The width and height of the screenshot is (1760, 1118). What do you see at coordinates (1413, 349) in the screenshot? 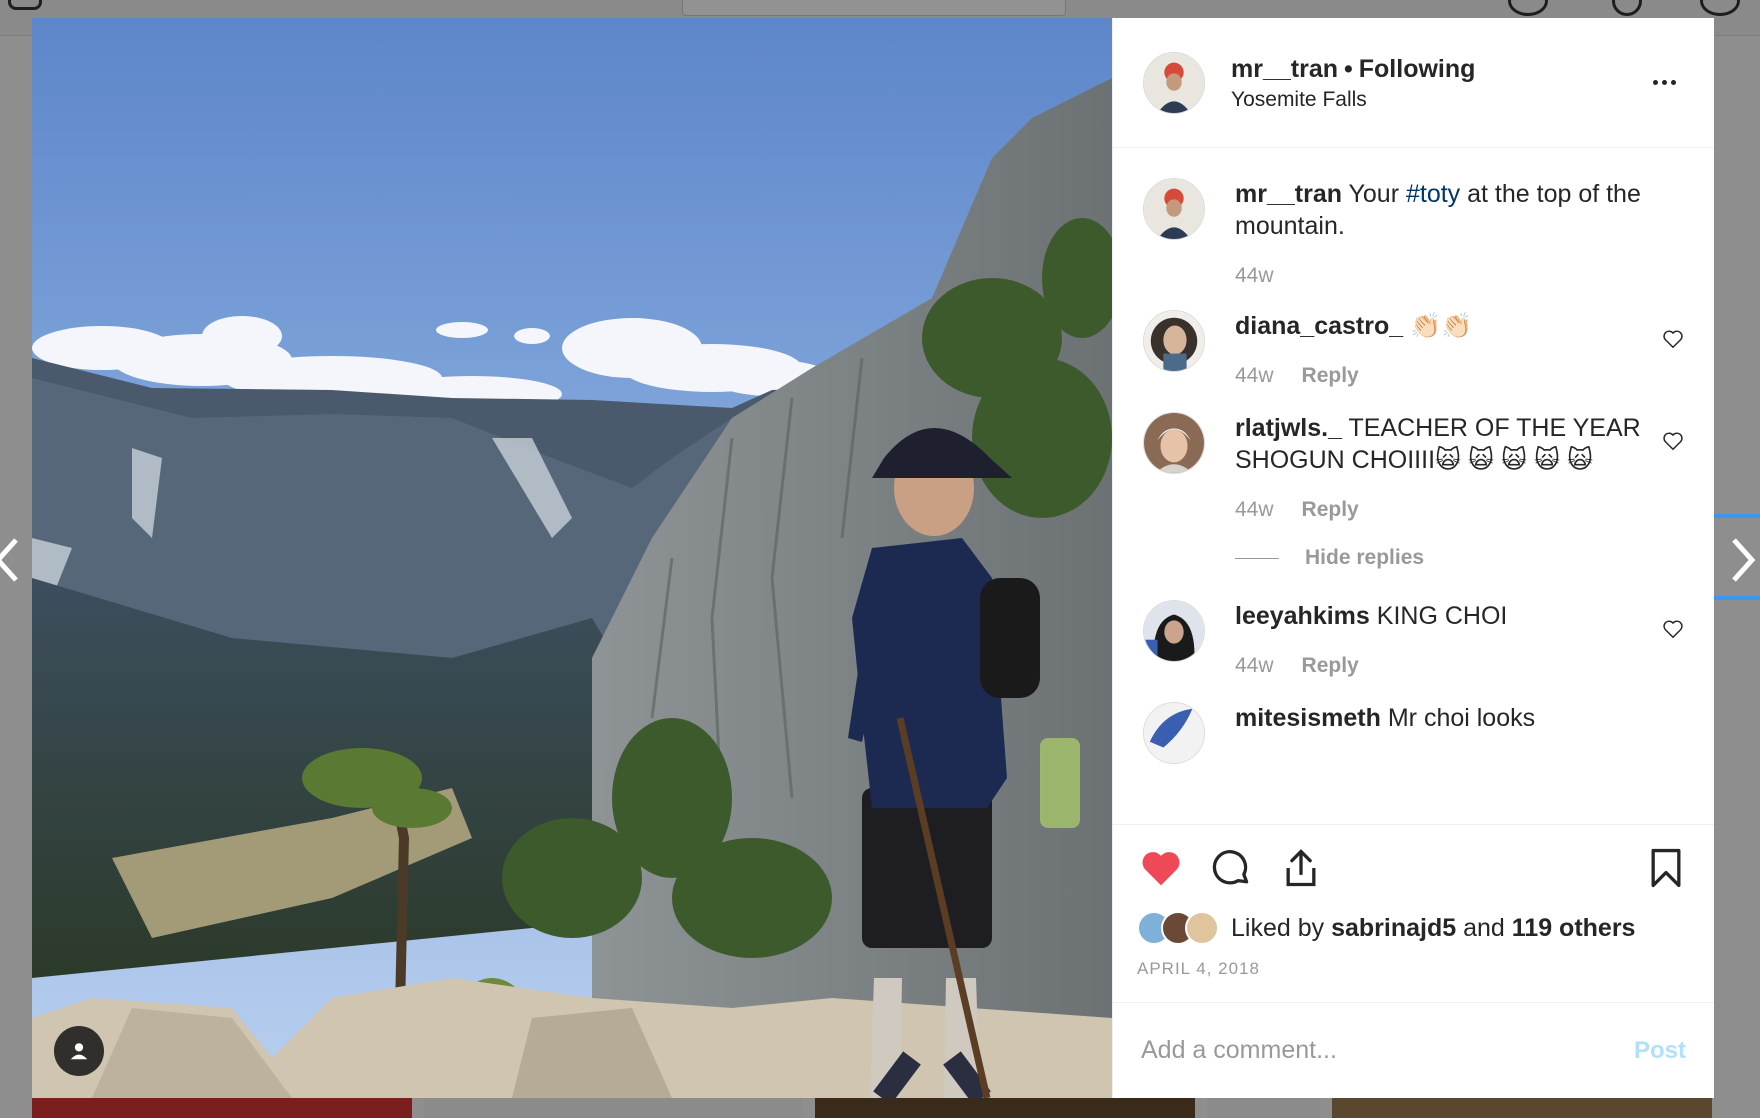
I see `comment-item: diana_castro_ 👏🏻👏🏻 44w Reply` at bounding box center [1413, 349].